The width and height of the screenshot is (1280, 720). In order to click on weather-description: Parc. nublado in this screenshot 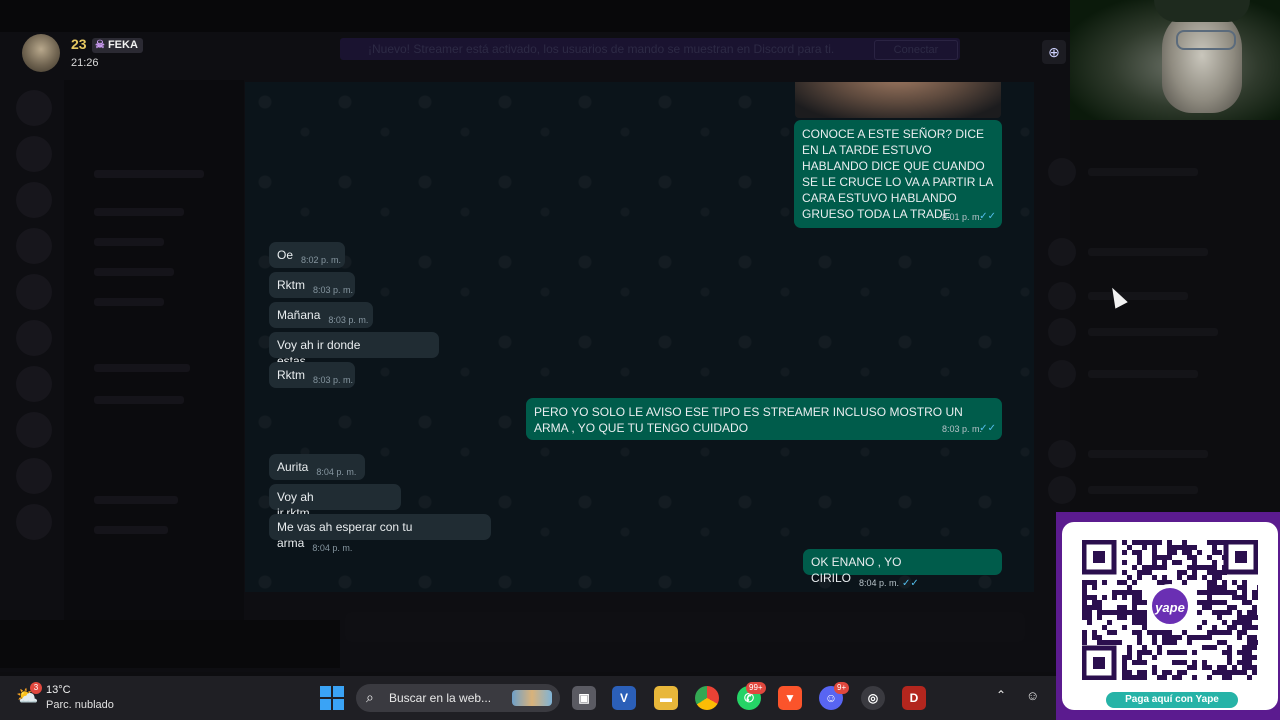, I will do `click(80, 705)`.